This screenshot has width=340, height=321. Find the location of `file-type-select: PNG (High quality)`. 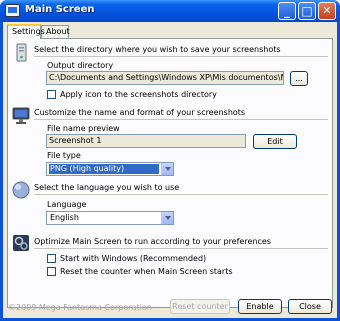

file-type-select: PNG (High quality) is located at coordinates (110, 169).